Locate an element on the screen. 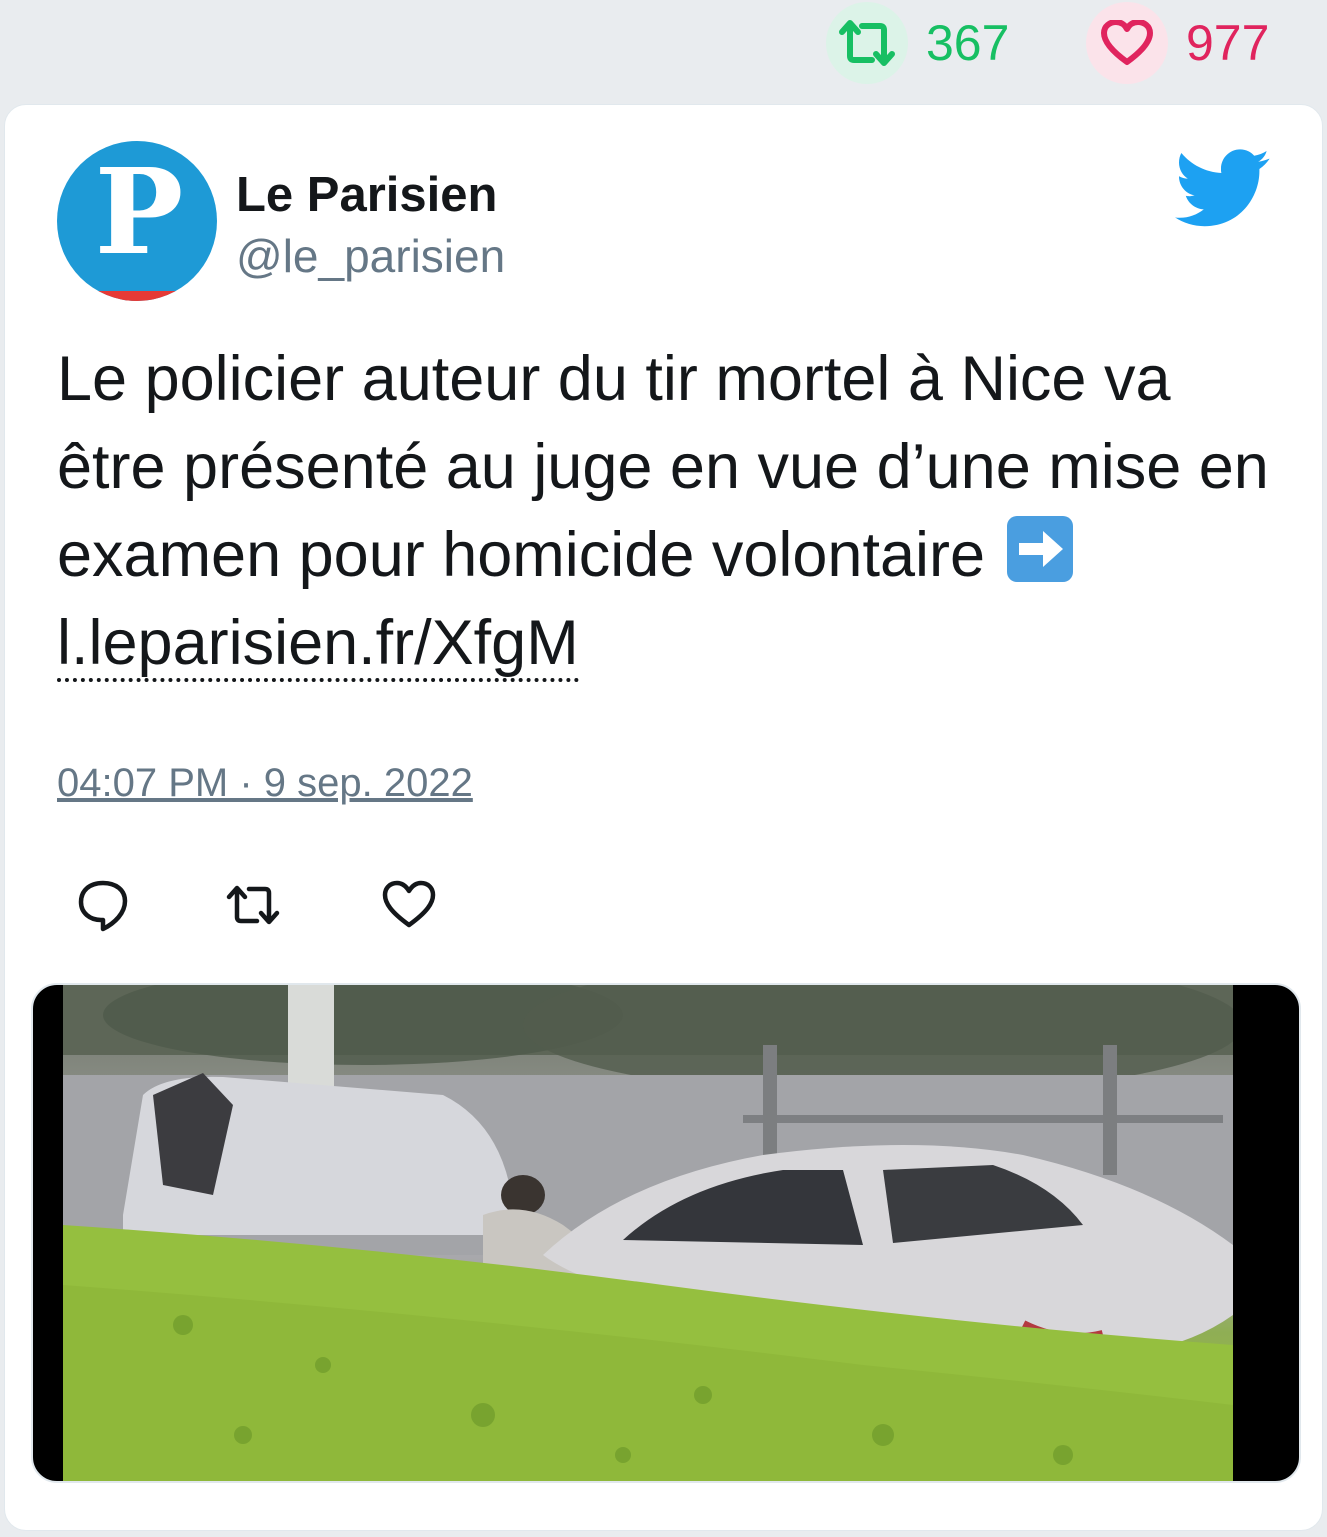 The image size is (1327, 1537). like-count: 977 is located at coordinates (1228, 43).